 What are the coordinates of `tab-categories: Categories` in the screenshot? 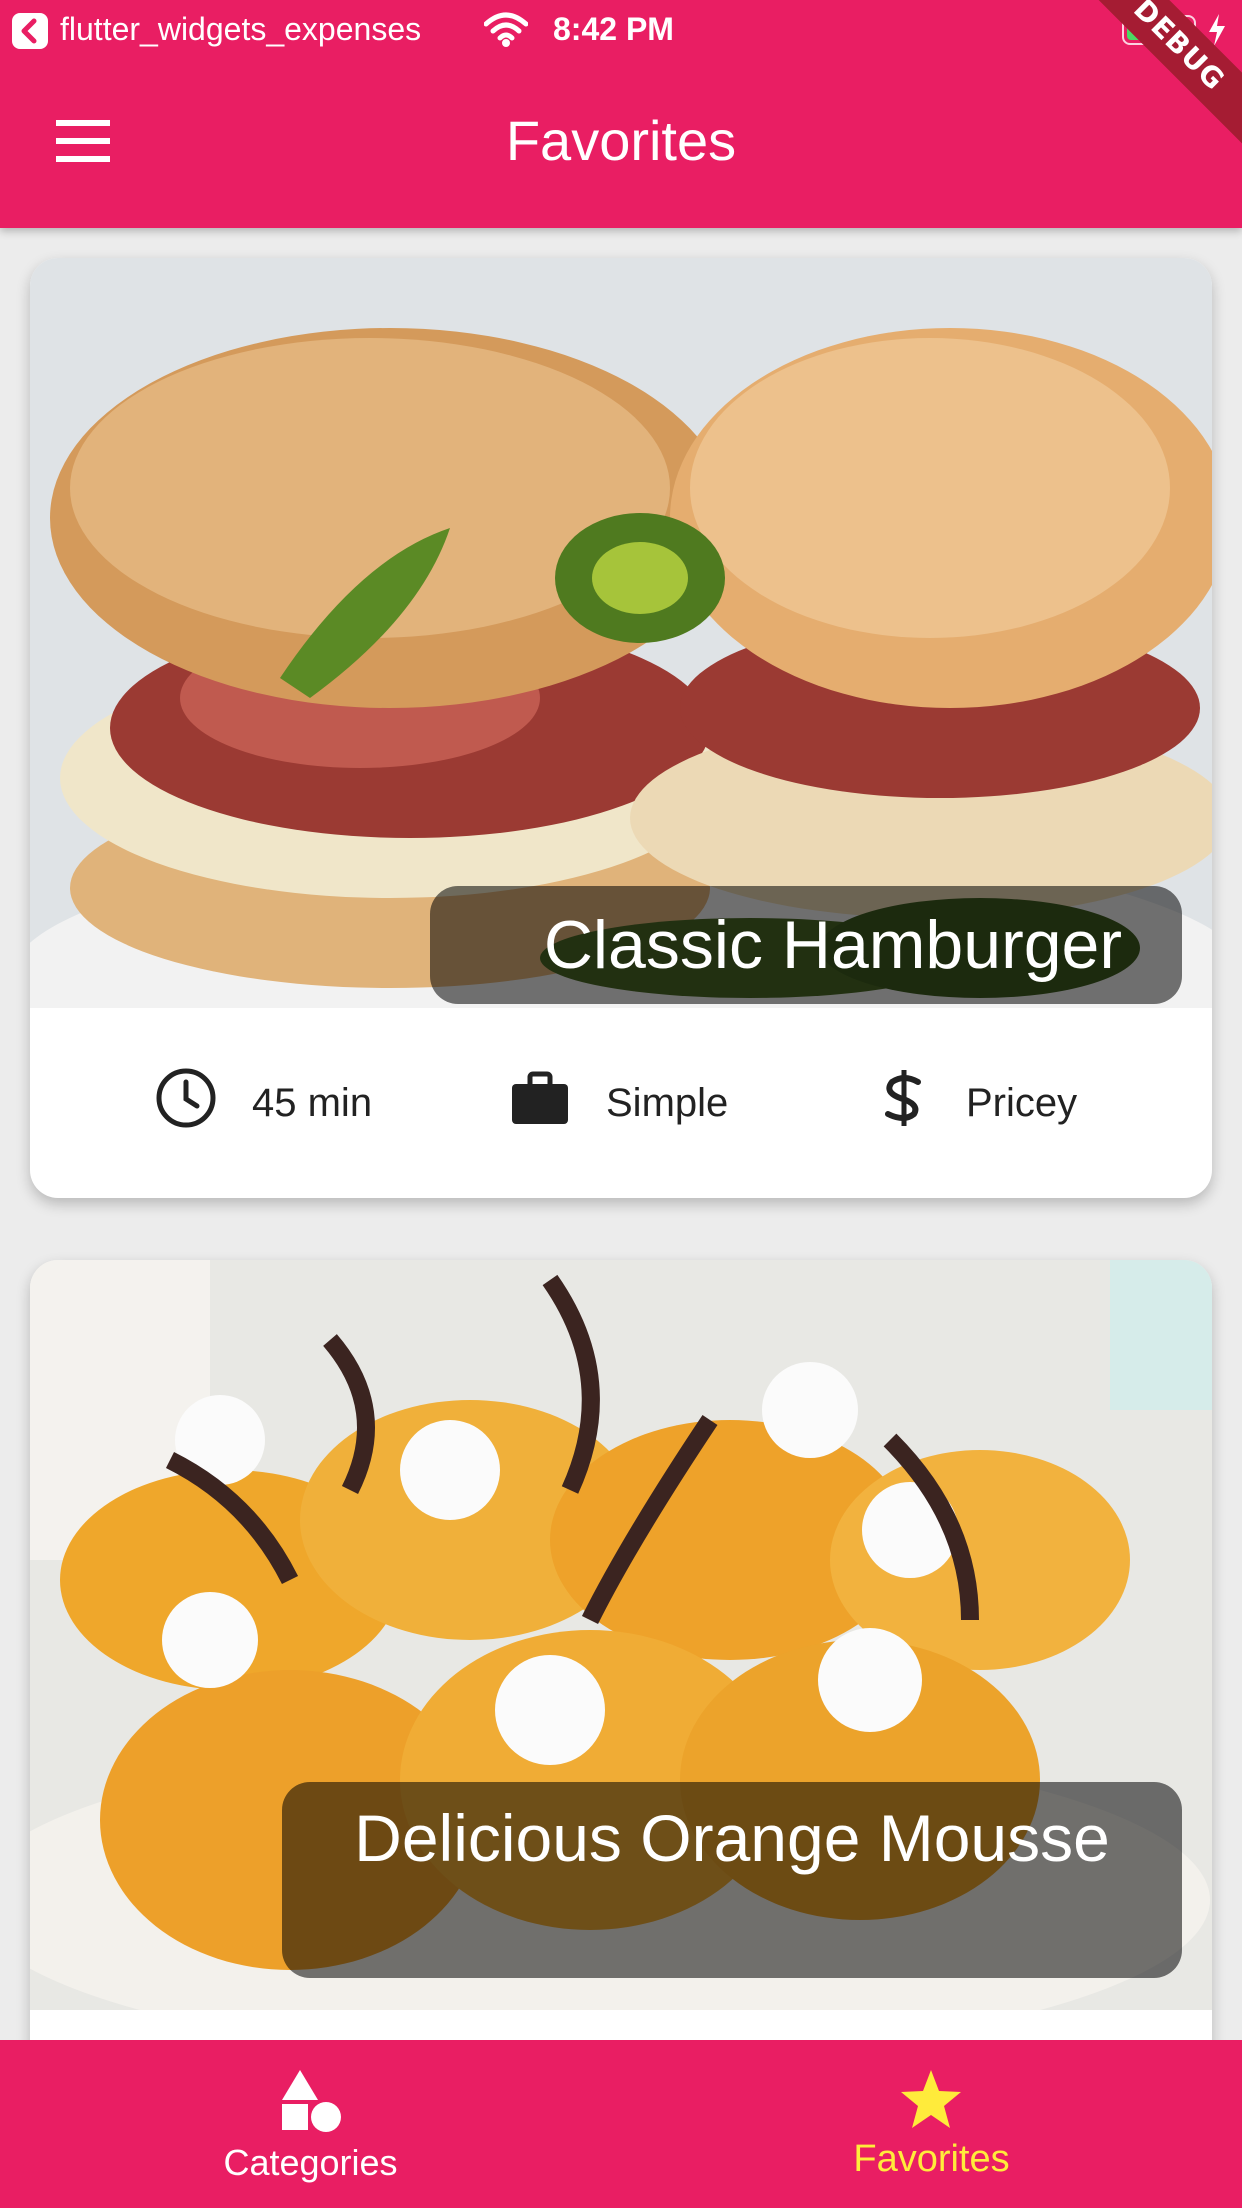 It's located at (310, 2124).